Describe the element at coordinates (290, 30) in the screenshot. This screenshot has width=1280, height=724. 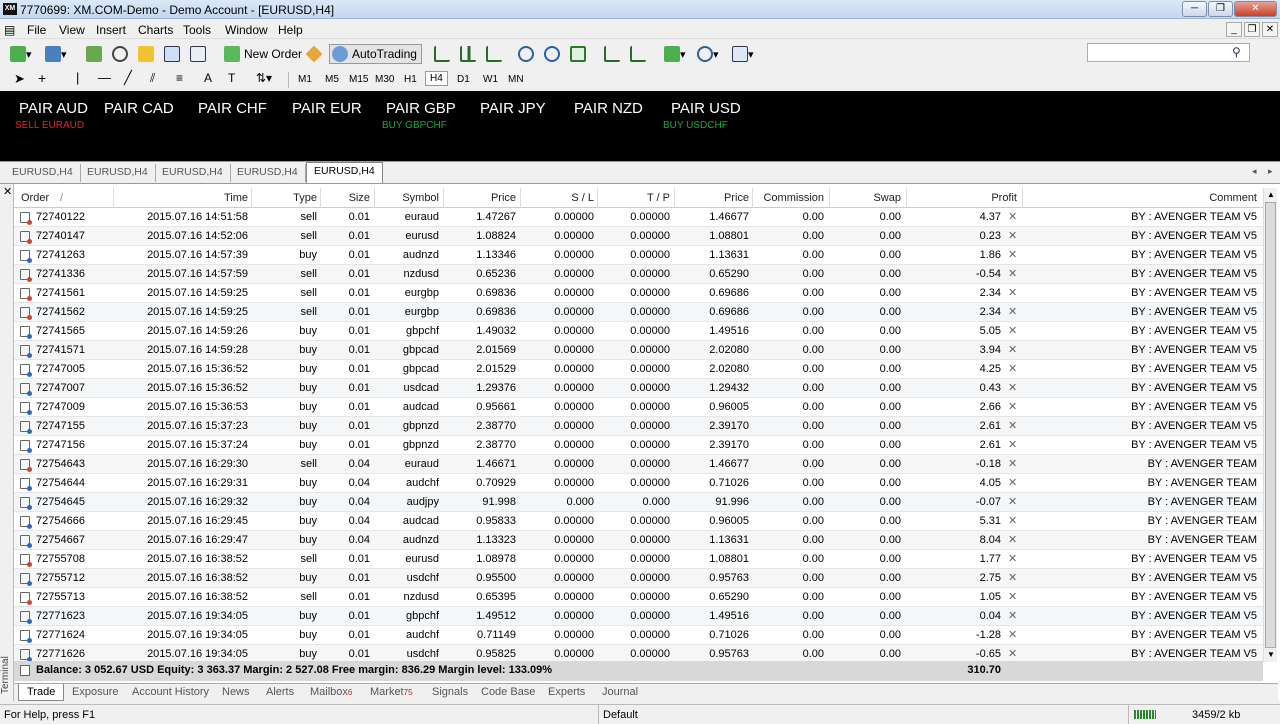
I see `menu-help: Help` at that location.